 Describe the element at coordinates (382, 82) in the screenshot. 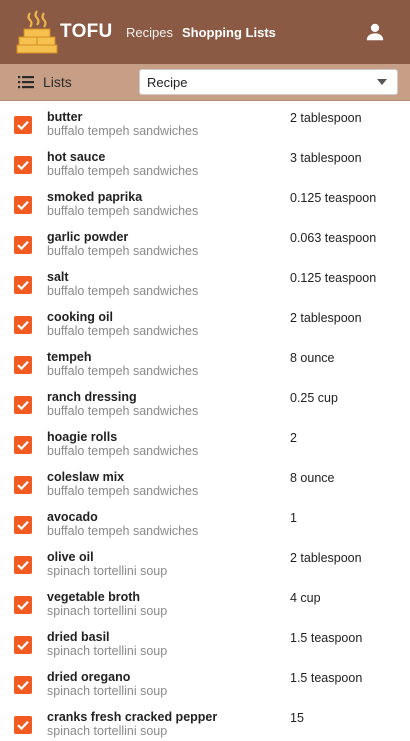

I see `chevron-down-icon` at that location.